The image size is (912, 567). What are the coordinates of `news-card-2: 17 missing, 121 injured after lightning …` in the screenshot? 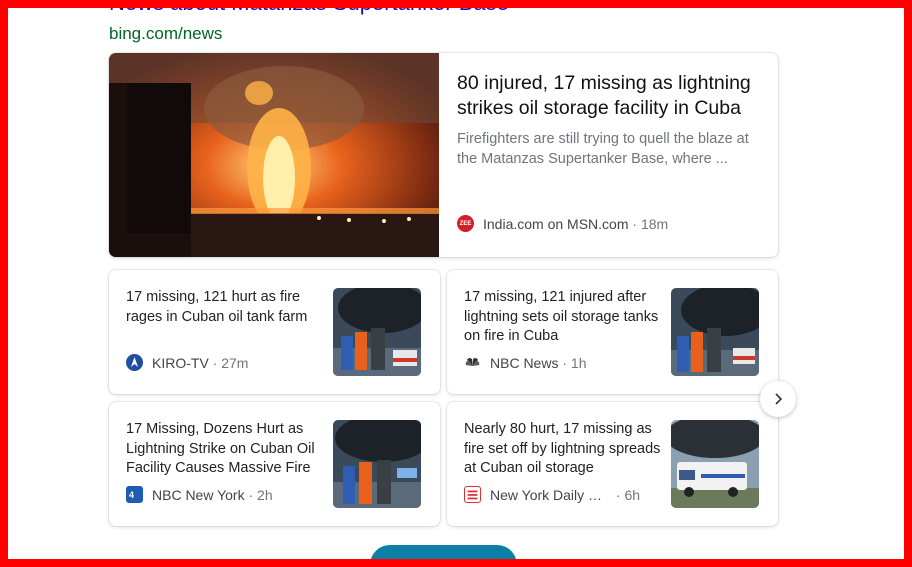 It's located at (612, 332).